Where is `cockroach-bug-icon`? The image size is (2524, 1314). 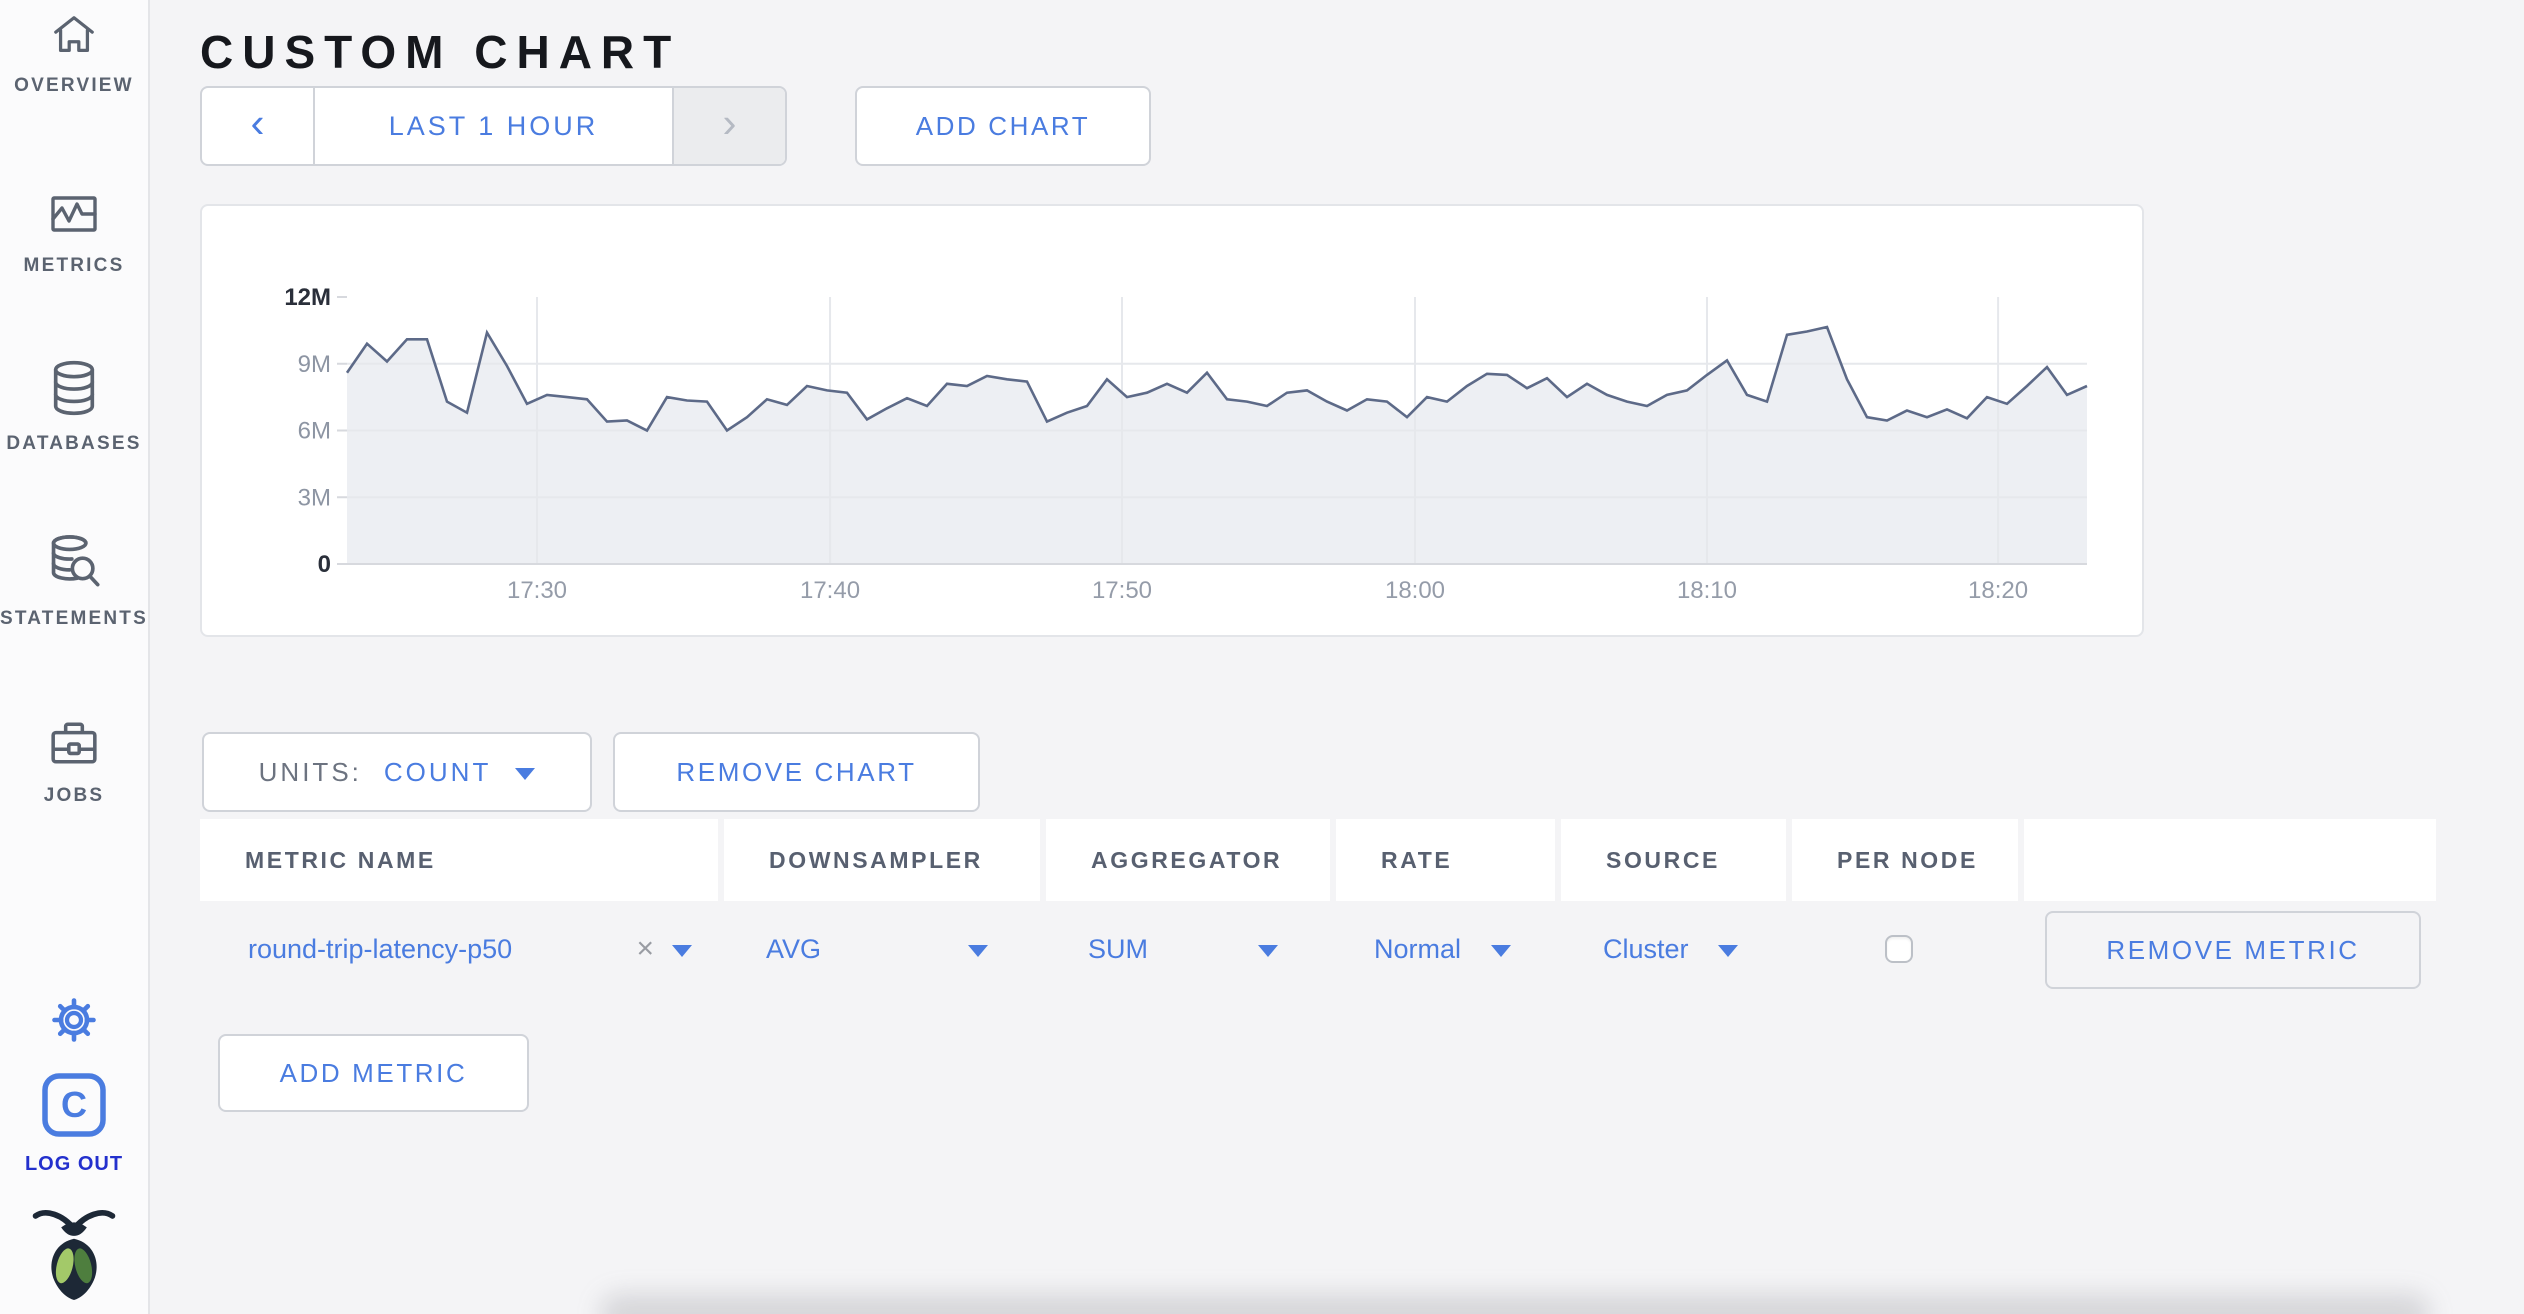 cockroach-bug-icon is located at coordinates (74, 1255).